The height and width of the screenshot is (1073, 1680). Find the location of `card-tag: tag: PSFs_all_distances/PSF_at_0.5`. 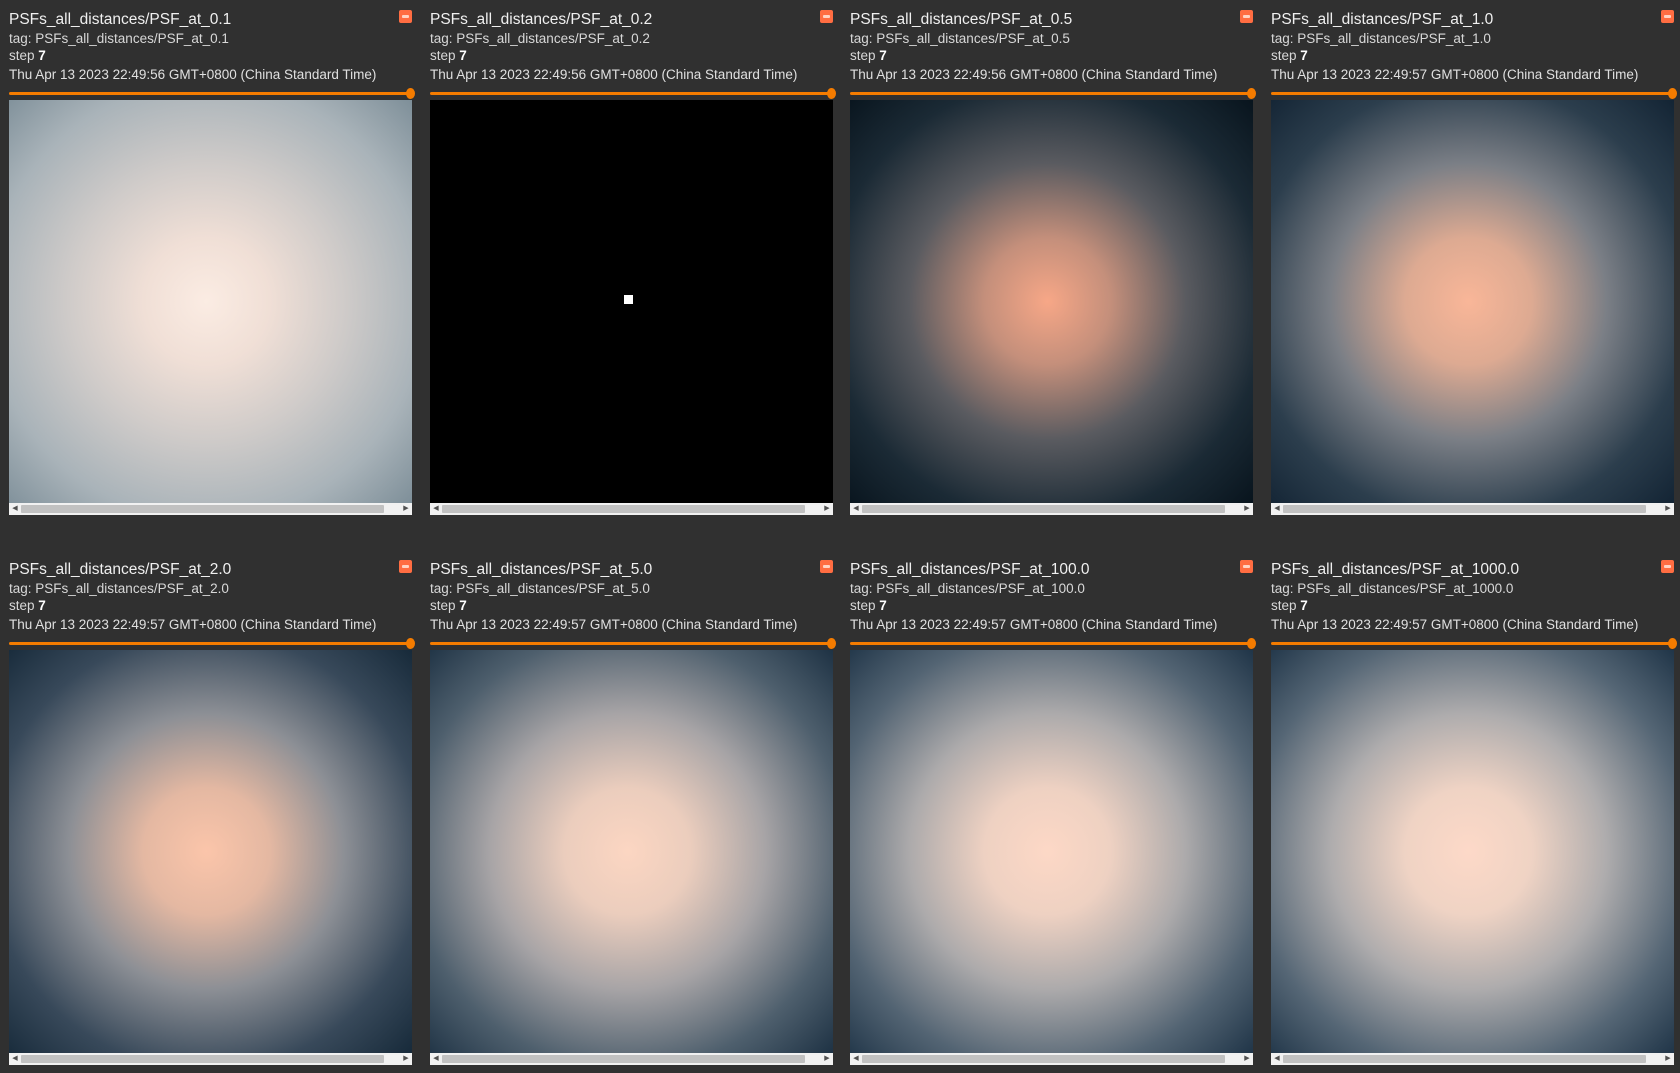

card-tag: tag: PSFs_all_distances/PSF_at_0.5 is located at coordinates (960, 38).